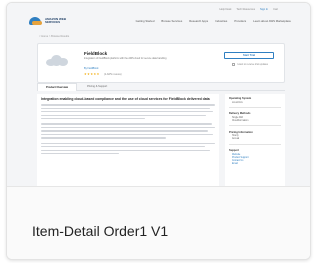 The height and width of the screenshot is (263, 320). I want to click on sidebar-heading: Operating System, so click(240, 98).